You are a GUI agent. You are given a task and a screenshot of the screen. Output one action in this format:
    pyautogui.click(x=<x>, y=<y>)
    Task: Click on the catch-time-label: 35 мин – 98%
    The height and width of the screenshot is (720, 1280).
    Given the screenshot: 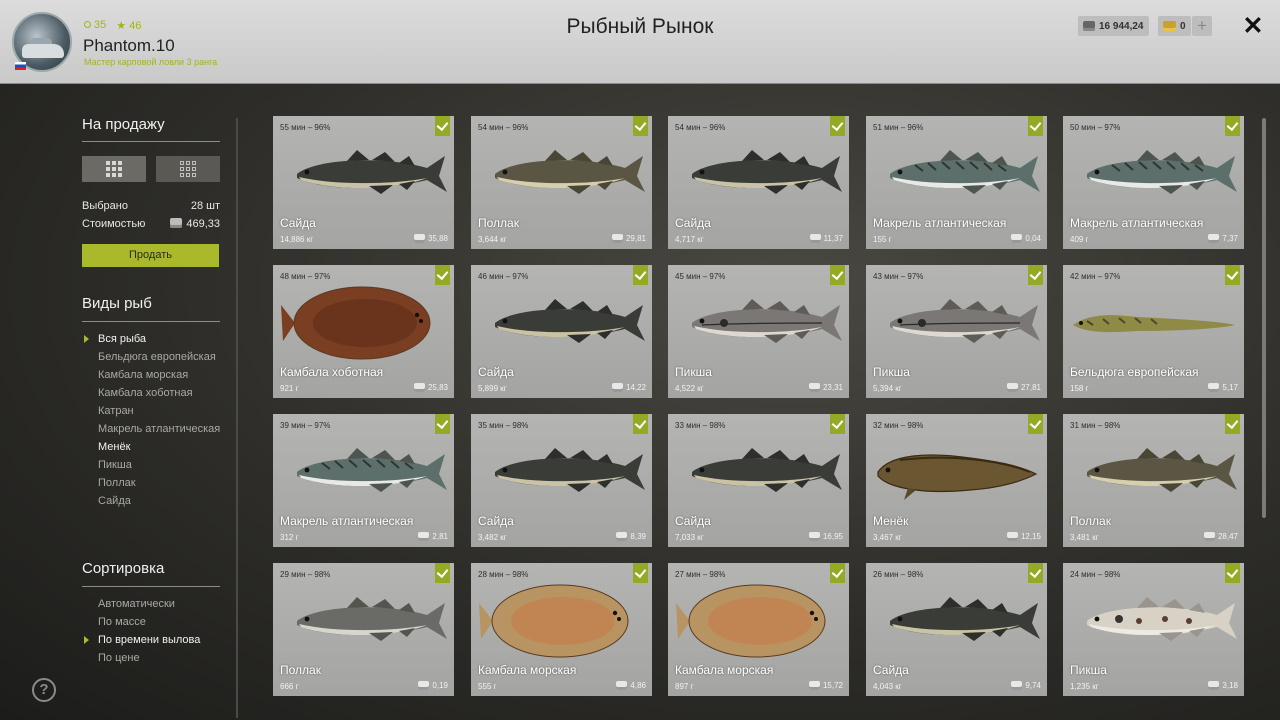 What is the action you would take?
    pyautogui.click(x=503, y=425)
    